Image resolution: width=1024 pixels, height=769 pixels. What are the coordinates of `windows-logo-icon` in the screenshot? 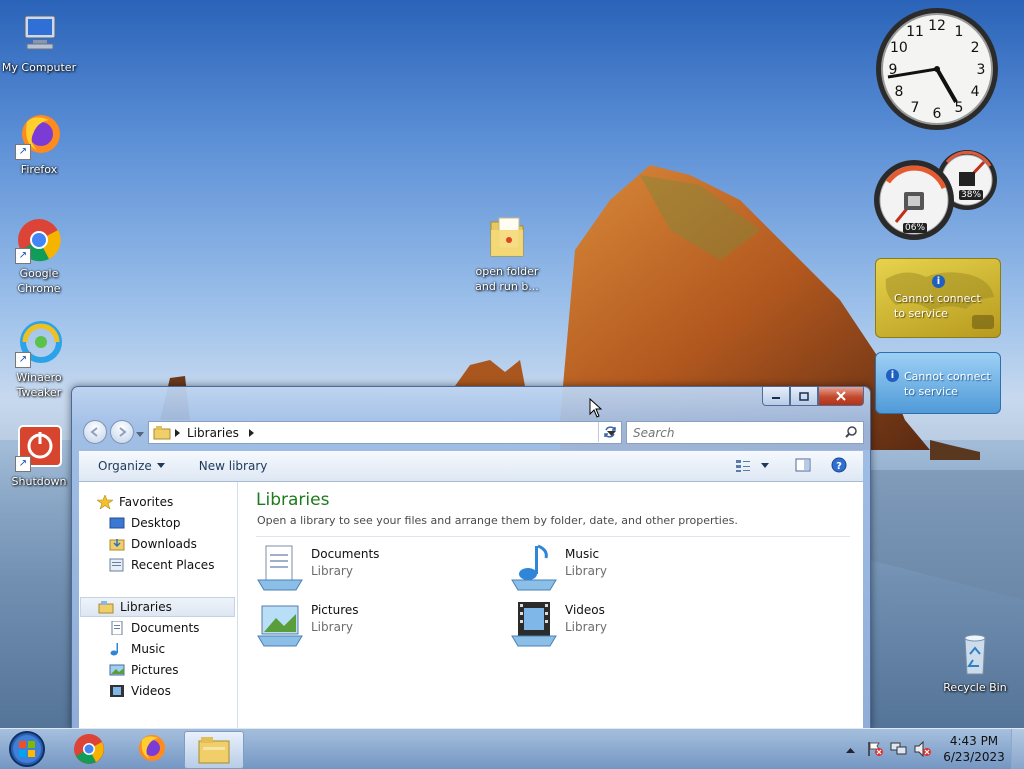 It's located at (27, 749).